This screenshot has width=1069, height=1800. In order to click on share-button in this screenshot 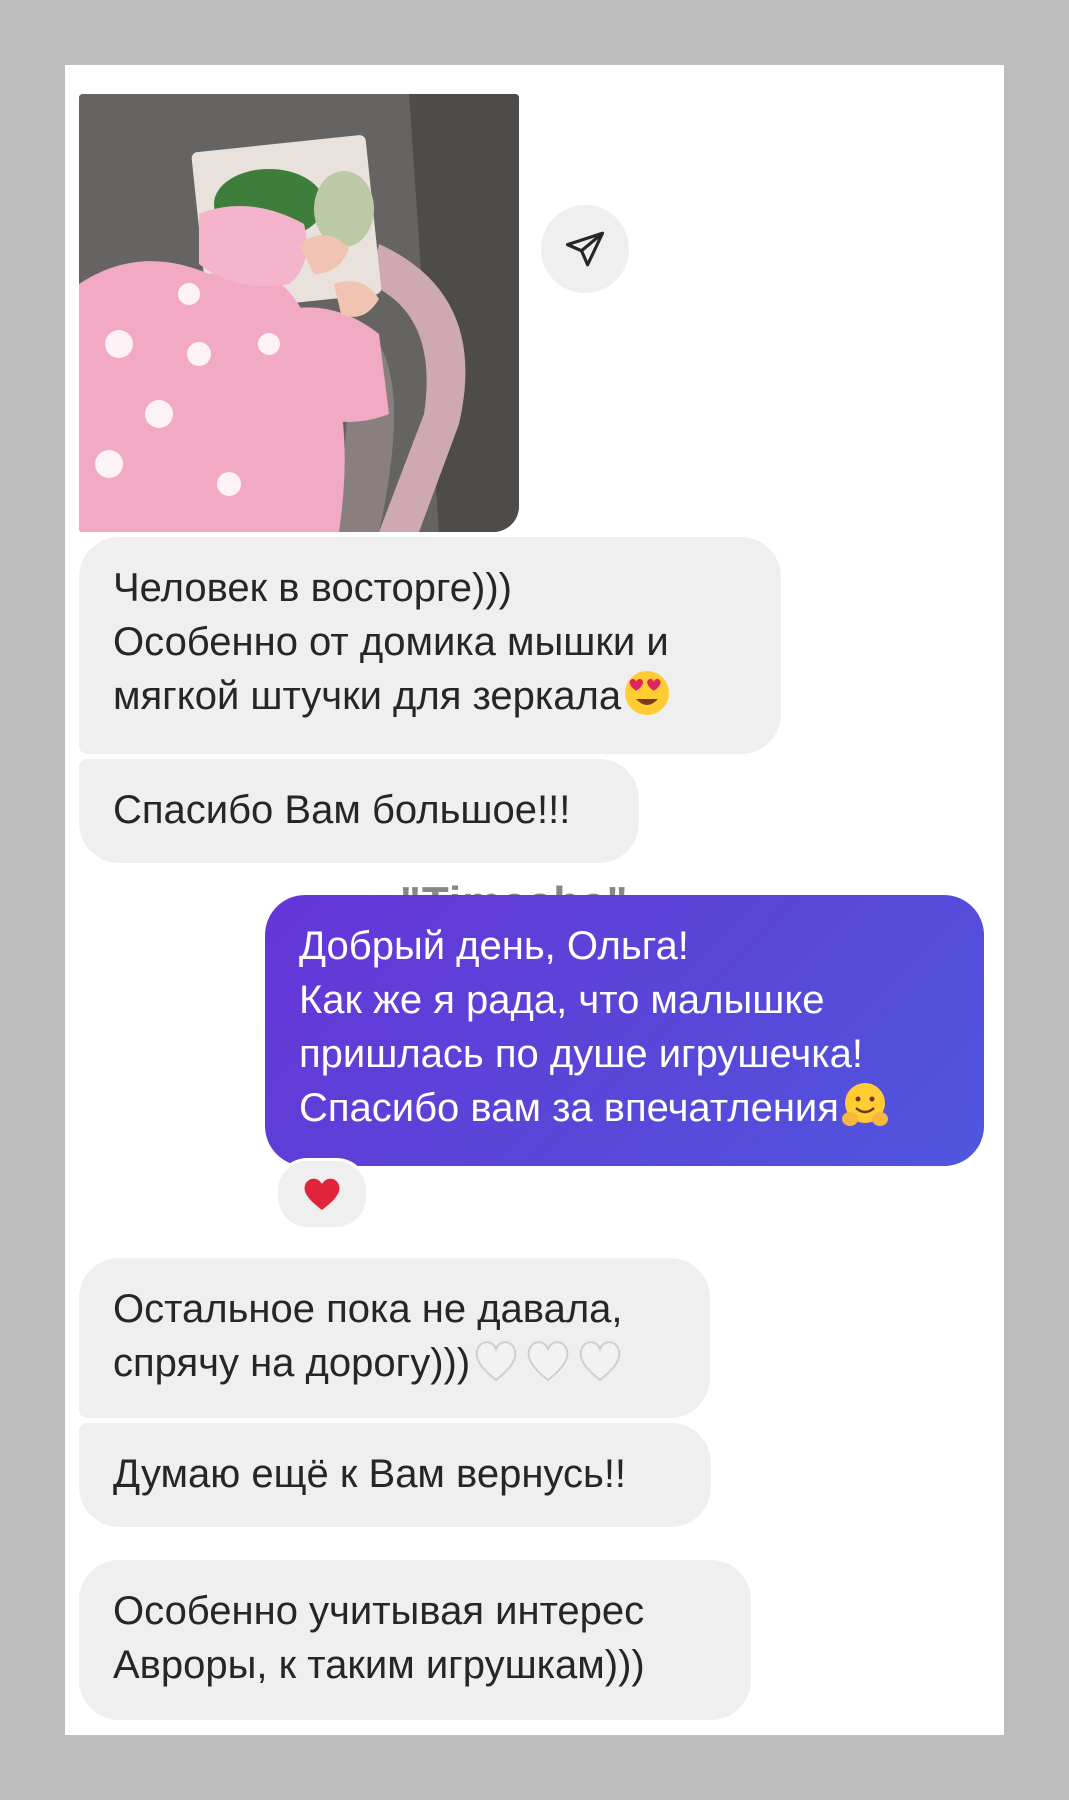, I will do `click(585, 249)`.